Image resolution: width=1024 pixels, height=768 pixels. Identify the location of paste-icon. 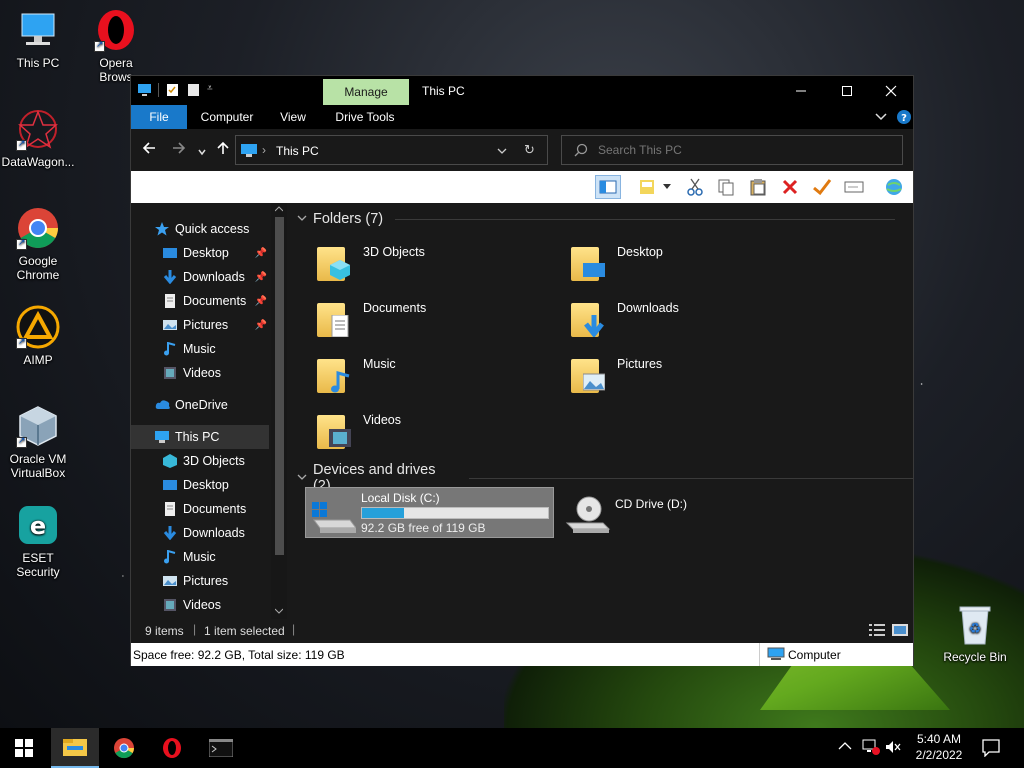
(758, 187).